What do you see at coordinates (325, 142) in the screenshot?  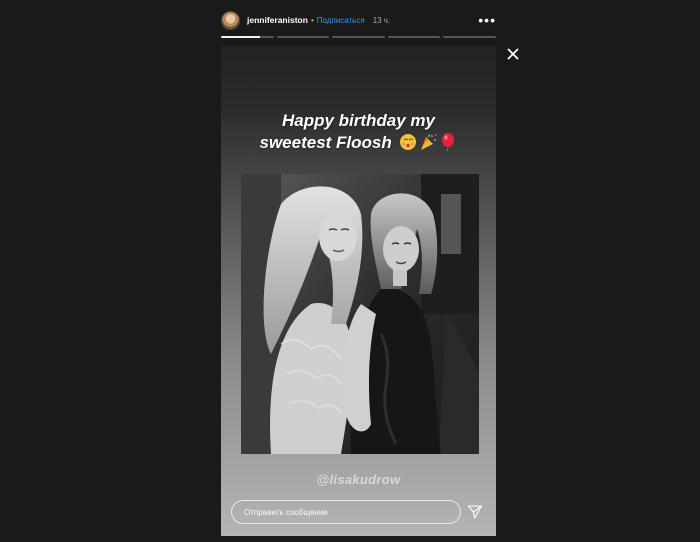 I see `caption-line-2: sweetest Floosh` at bounding box center [325, 142].